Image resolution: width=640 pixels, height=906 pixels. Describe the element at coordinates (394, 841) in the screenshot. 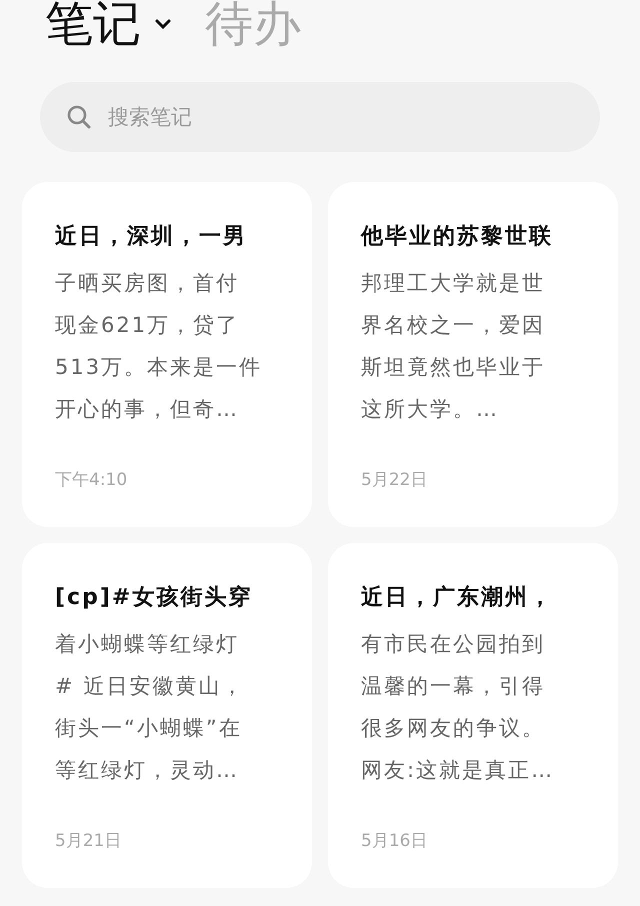

I see `note-date: 5月16日` at that location.